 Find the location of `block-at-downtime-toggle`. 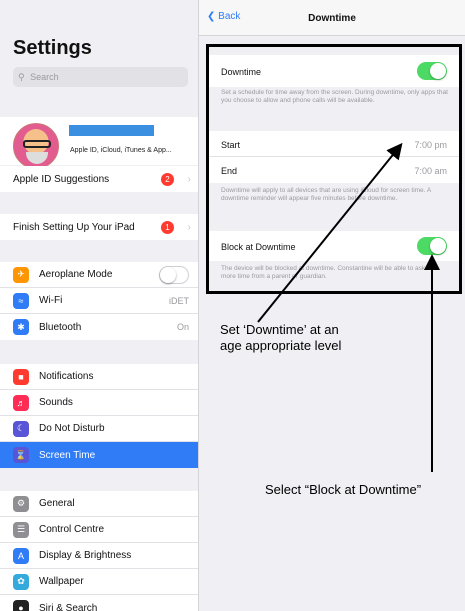

block-at-downtime-toggle is located at coordinates (432, 246).